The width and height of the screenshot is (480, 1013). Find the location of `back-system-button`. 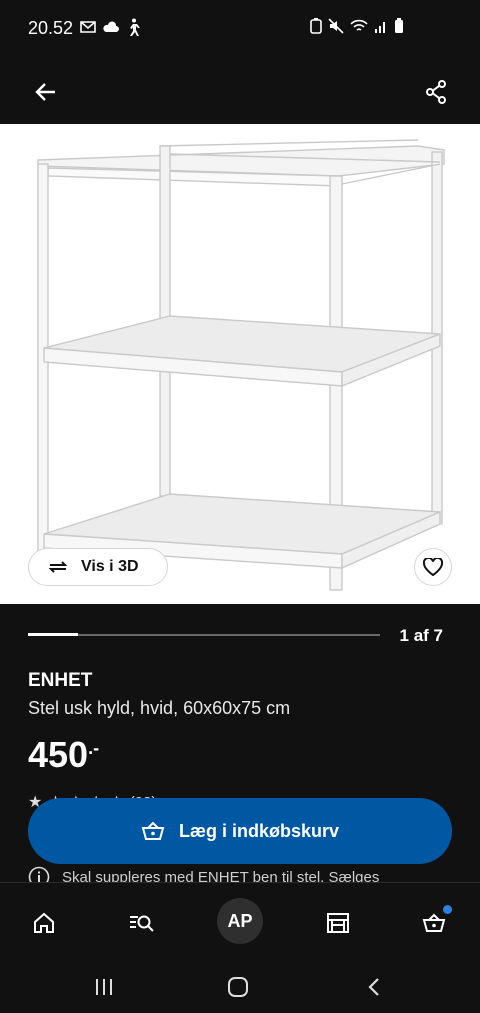

back-system-button is located at coordinates (374, 987).